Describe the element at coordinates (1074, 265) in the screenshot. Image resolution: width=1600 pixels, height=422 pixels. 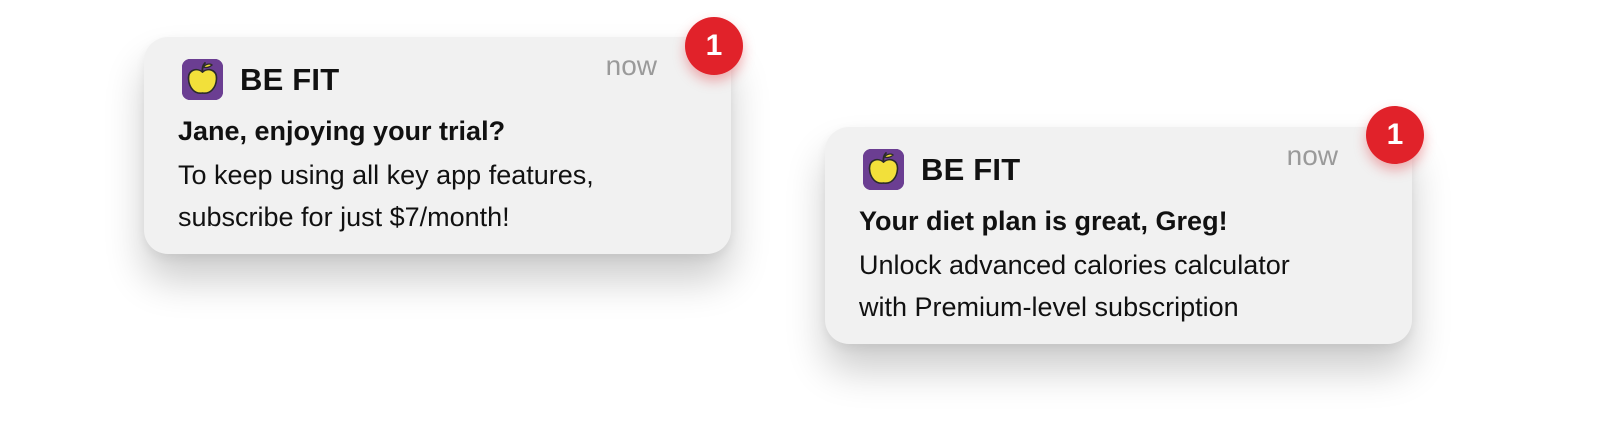
I see `notification-body-line: Unlock advanced calories calculator` at that location.